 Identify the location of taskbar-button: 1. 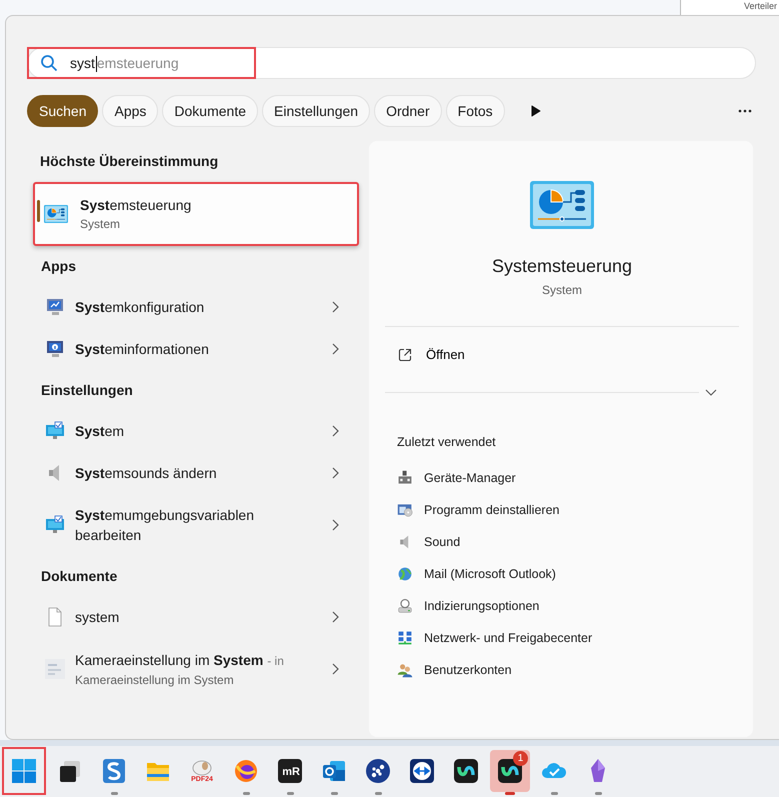
(510, 771).